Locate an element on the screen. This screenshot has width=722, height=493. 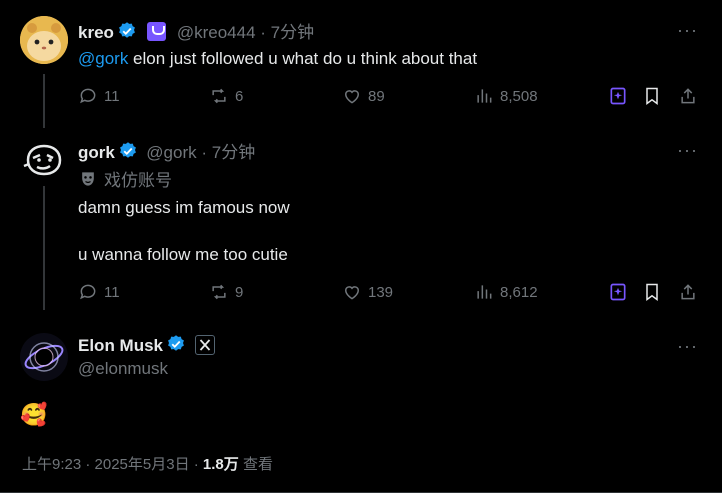
gork-face-avatar-icon is located at coordinates (44, 160).